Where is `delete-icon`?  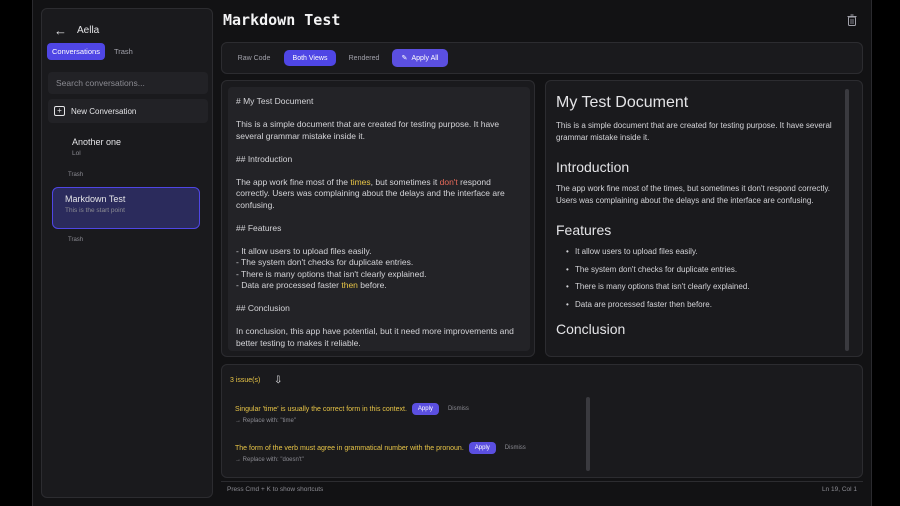 delete-icon is located at coordinates (852, 20).